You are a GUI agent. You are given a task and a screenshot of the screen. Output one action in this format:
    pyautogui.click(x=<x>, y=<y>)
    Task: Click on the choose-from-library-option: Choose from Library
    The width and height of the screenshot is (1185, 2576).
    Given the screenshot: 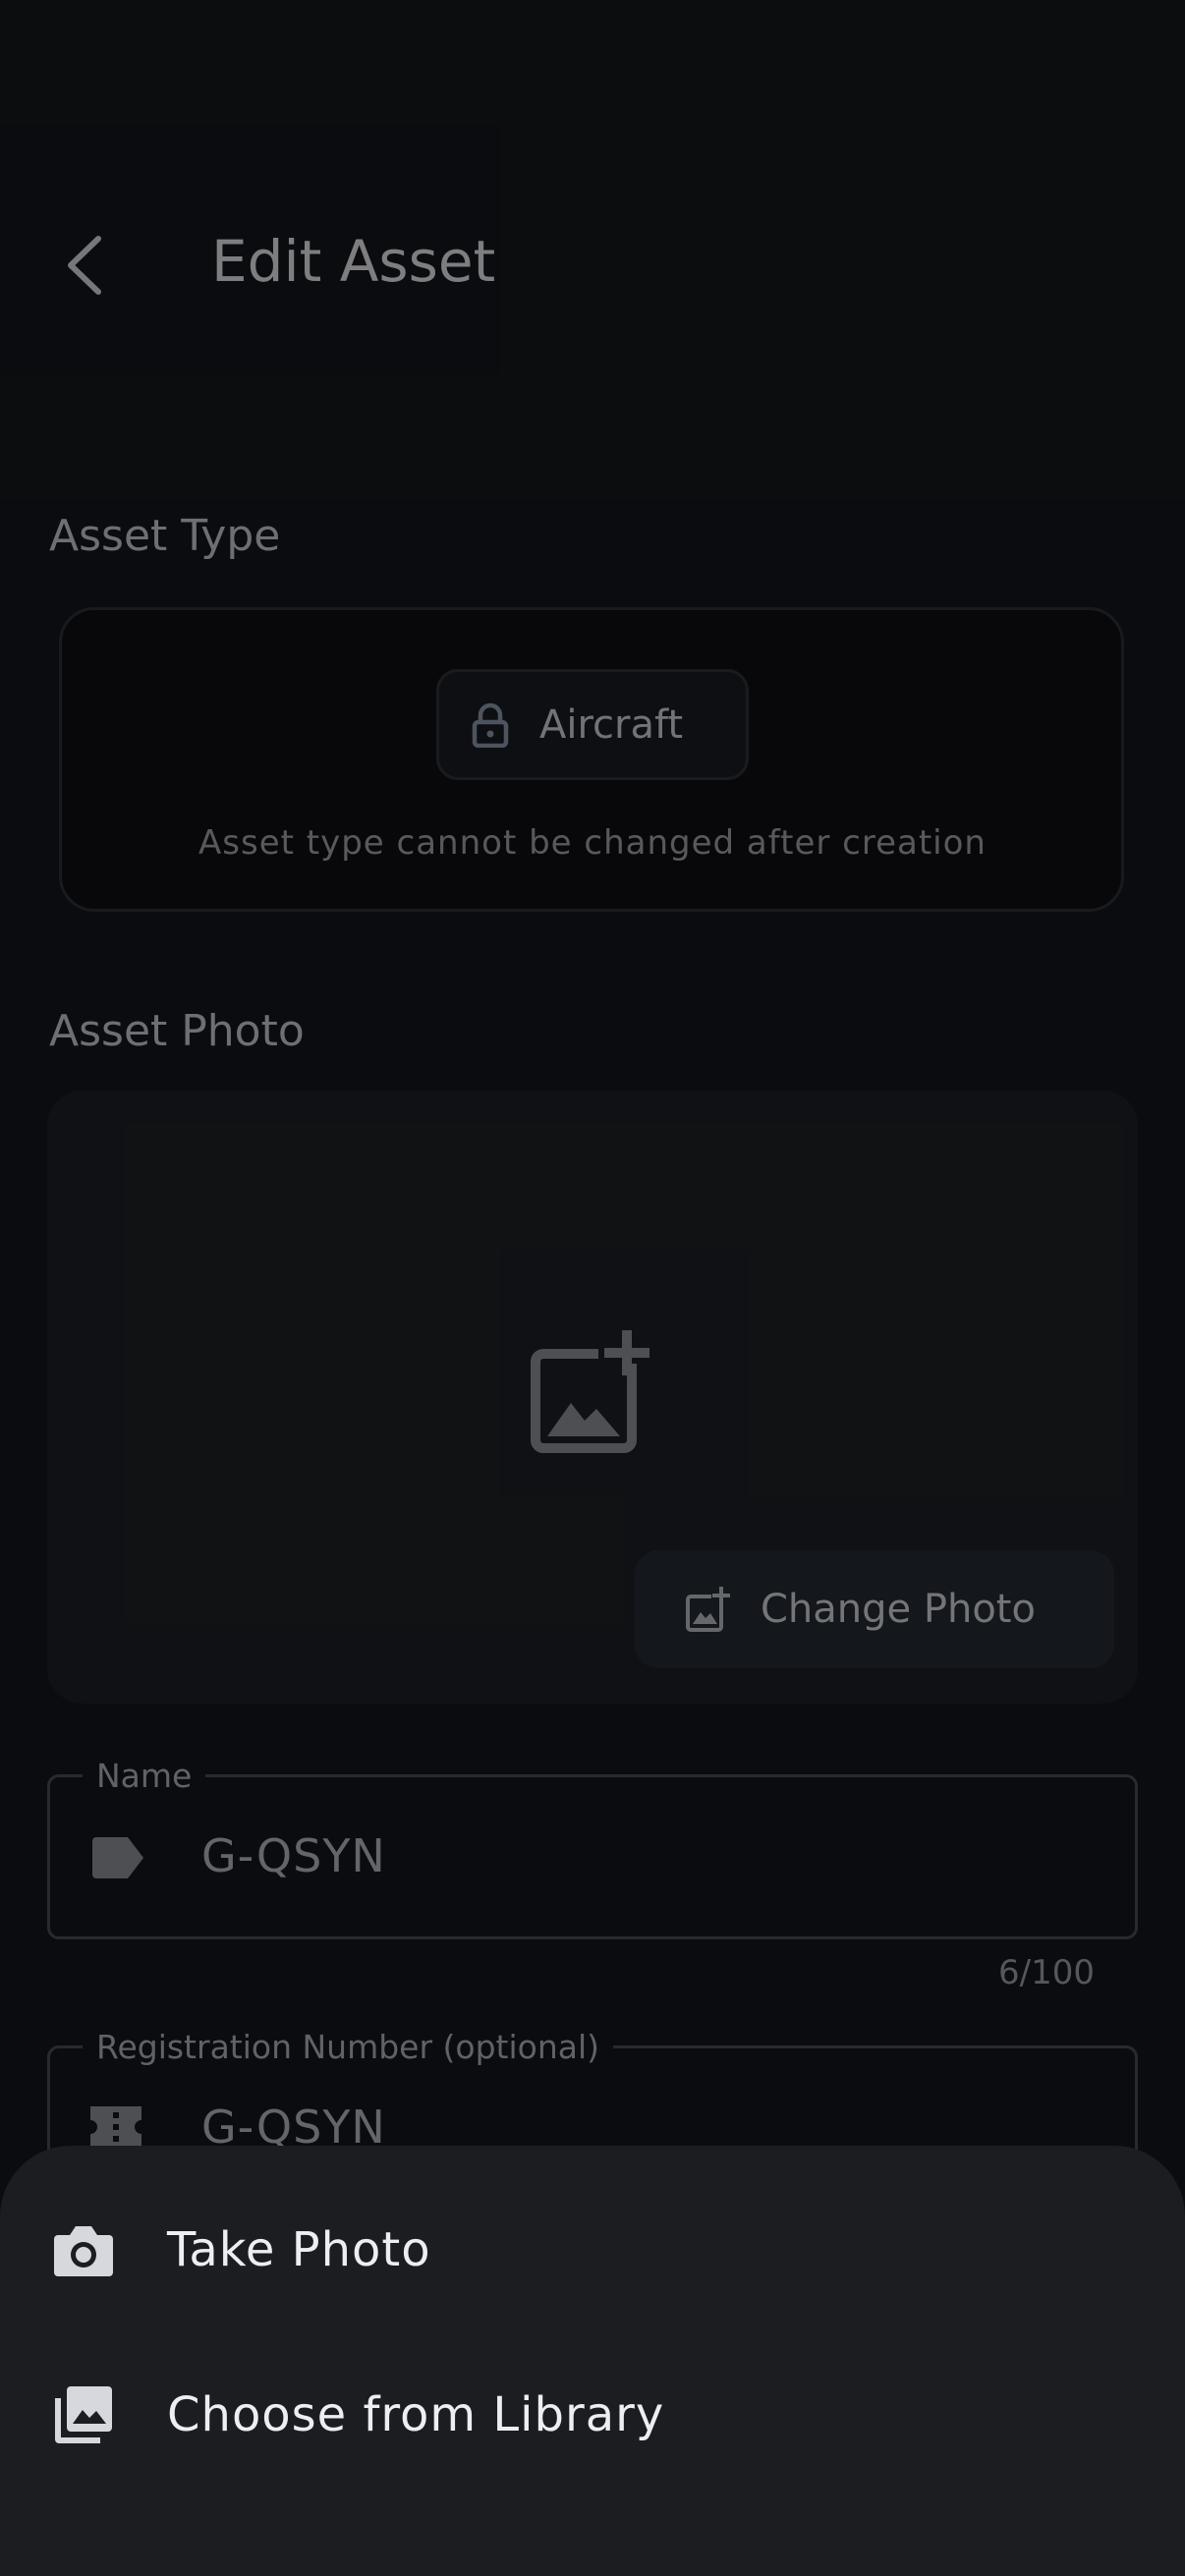 What is the action you would take?
    pyautogui.click(x=592, y=2415)
    